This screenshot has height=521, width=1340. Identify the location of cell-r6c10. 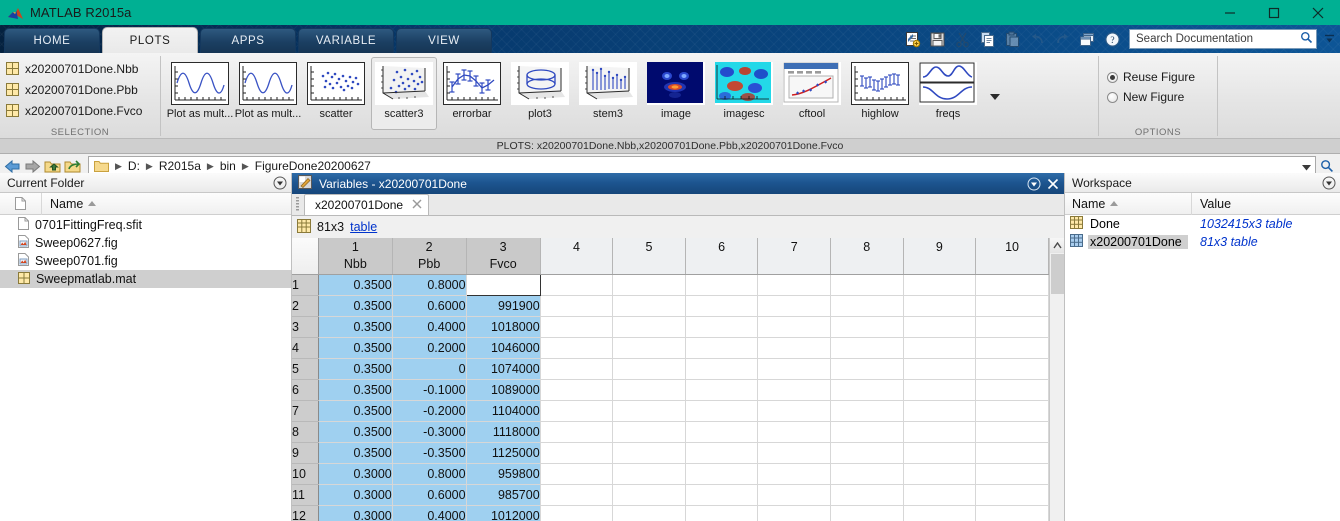
(1012, 390).